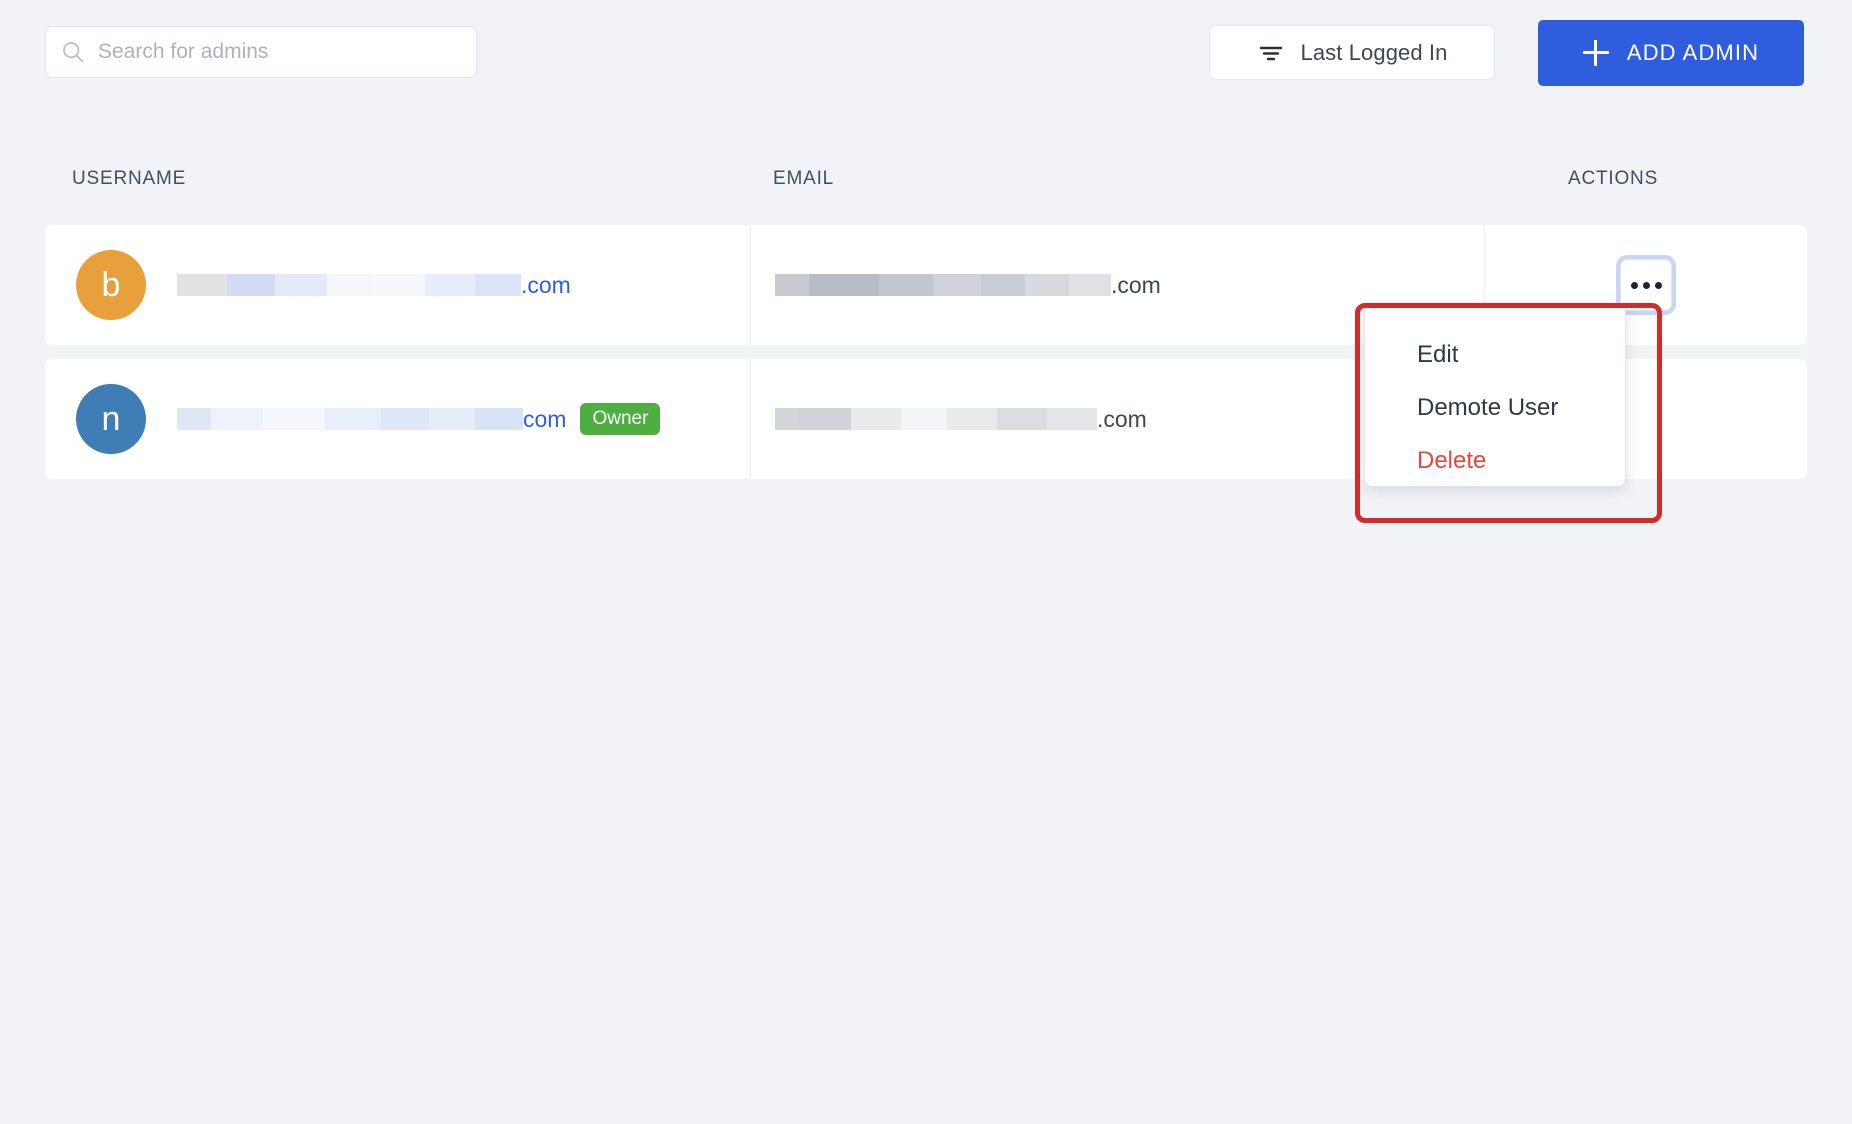  I want to click on search-box, so click(261, 52).